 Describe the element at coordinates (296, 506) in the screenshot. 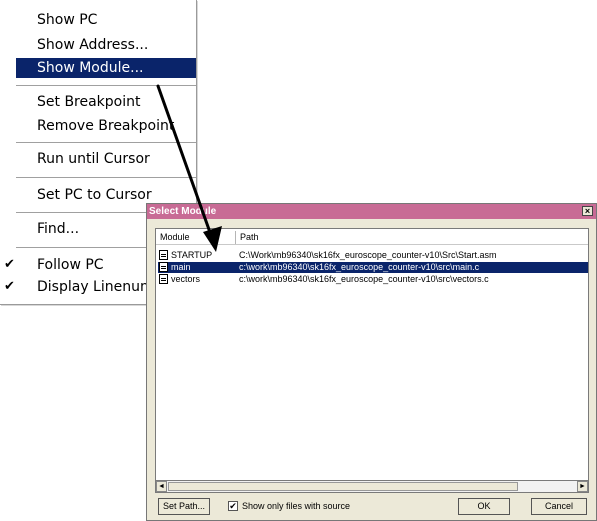

I see `show-only-source-label: Show only files with source` at that location.